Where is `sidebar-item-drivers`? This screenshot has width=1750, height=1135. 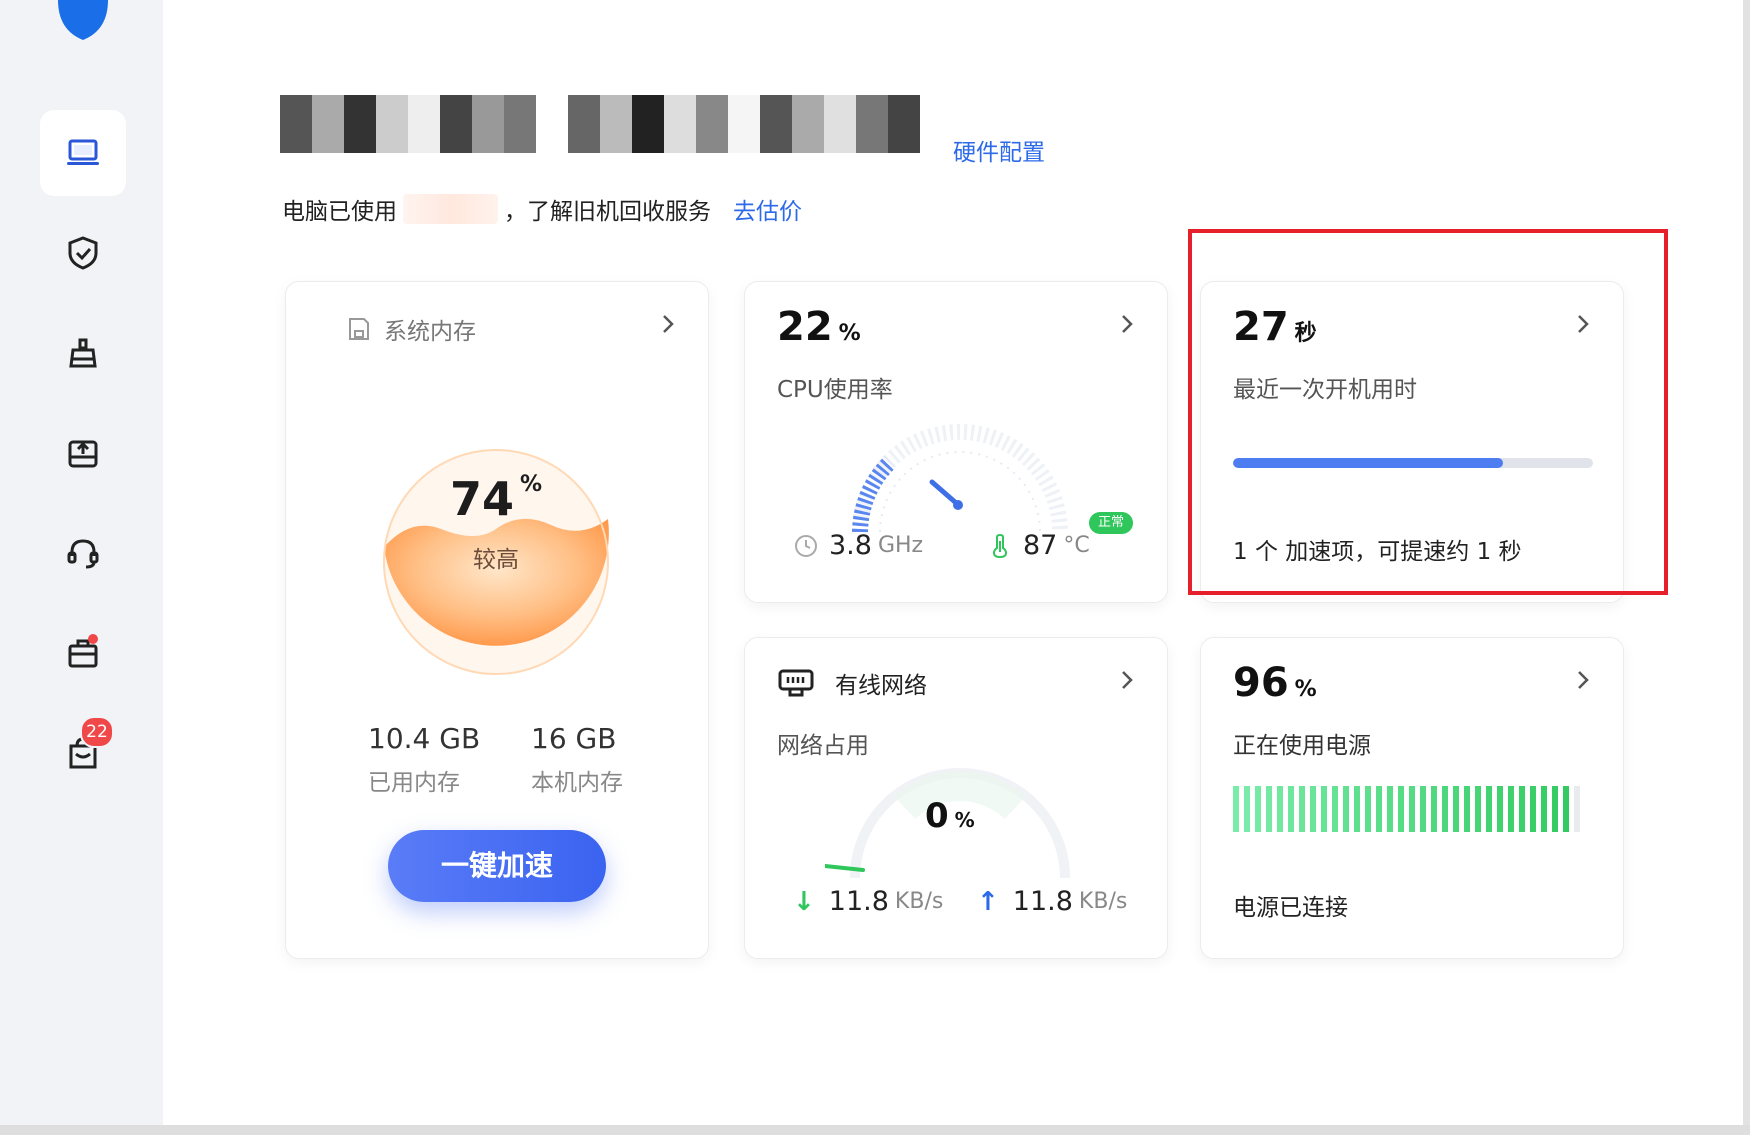
sidebar-item-drivers is located at coordinates (83, 453).